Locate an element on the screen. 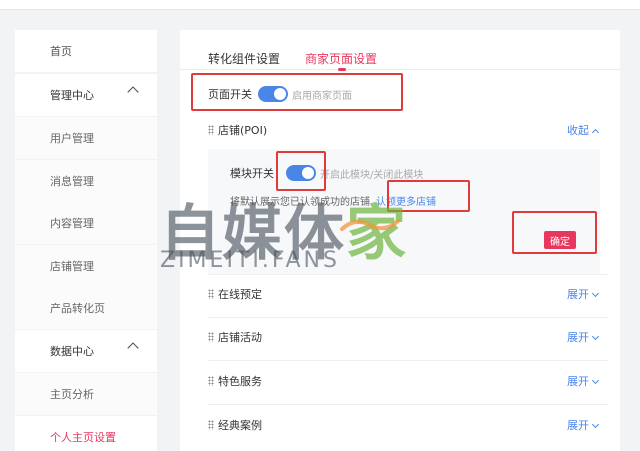 The height and width of the screenshot is (451, 640). module-switch-toggle is located at coordinates (301, 173).